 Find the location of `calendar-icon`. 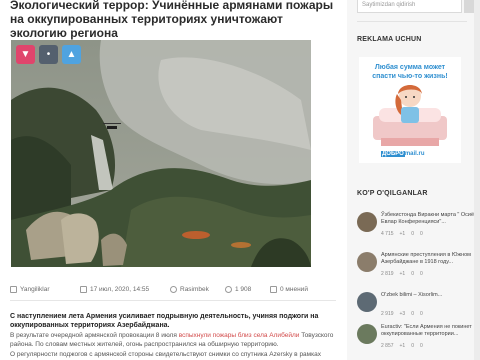

calendar-icon is located at coordinates (83, 289).